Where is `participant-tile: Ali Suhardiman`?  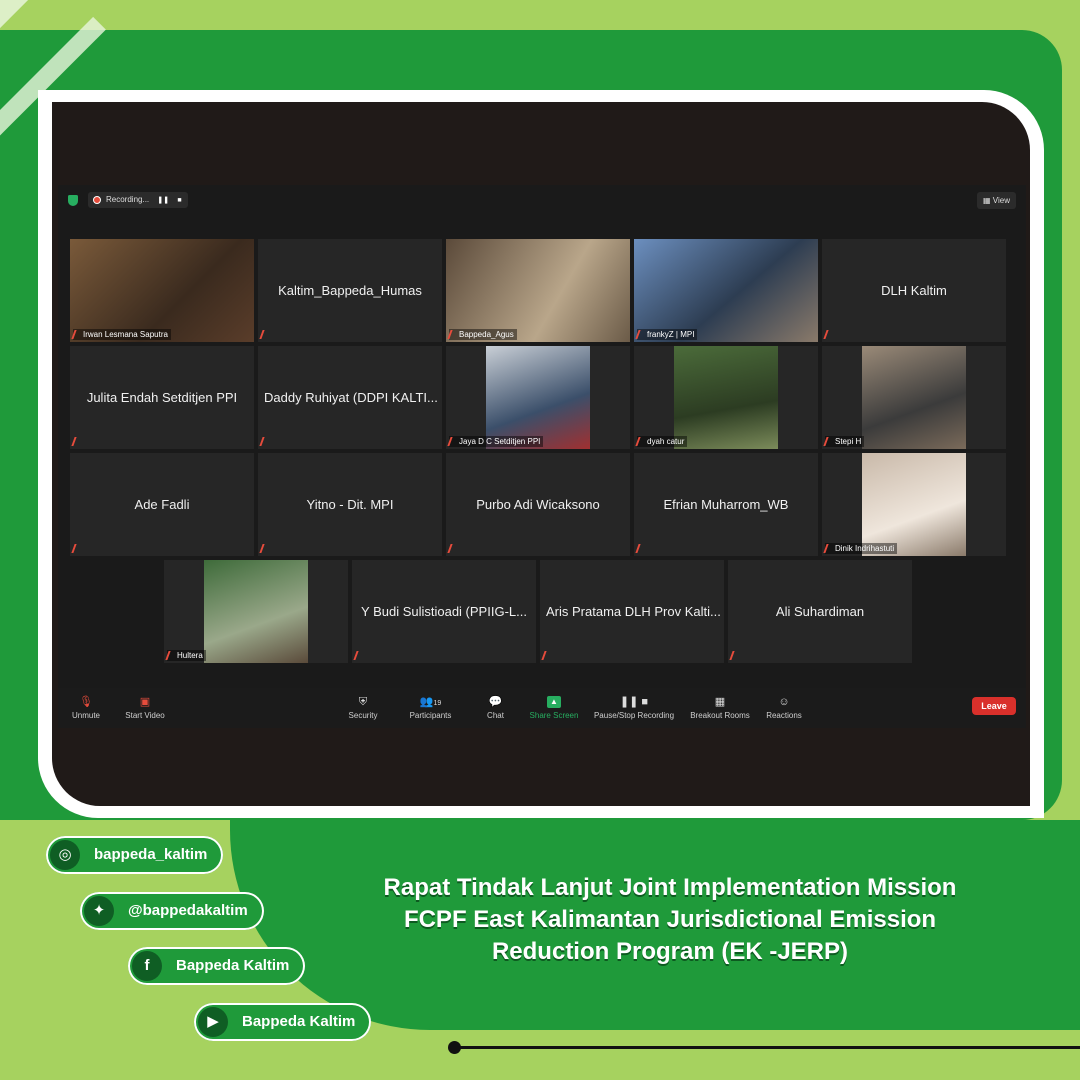
participant-tile: Ali Suhardiman is located at coordinates (820, 611).